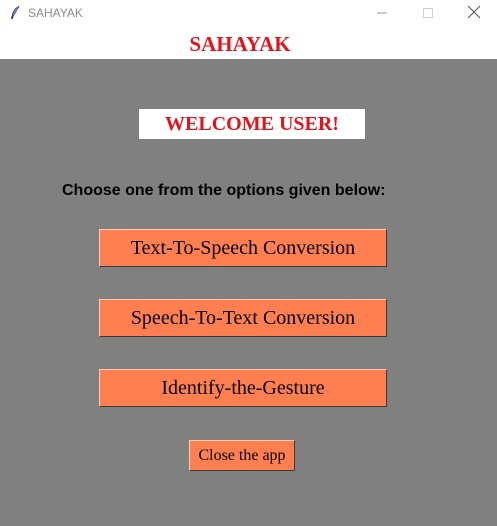 This screenshot has height=526, width=497. What do you see at coordinates (15, 13) in the screenshot?
I see `feather-icon` at bounding box center [15, 13].